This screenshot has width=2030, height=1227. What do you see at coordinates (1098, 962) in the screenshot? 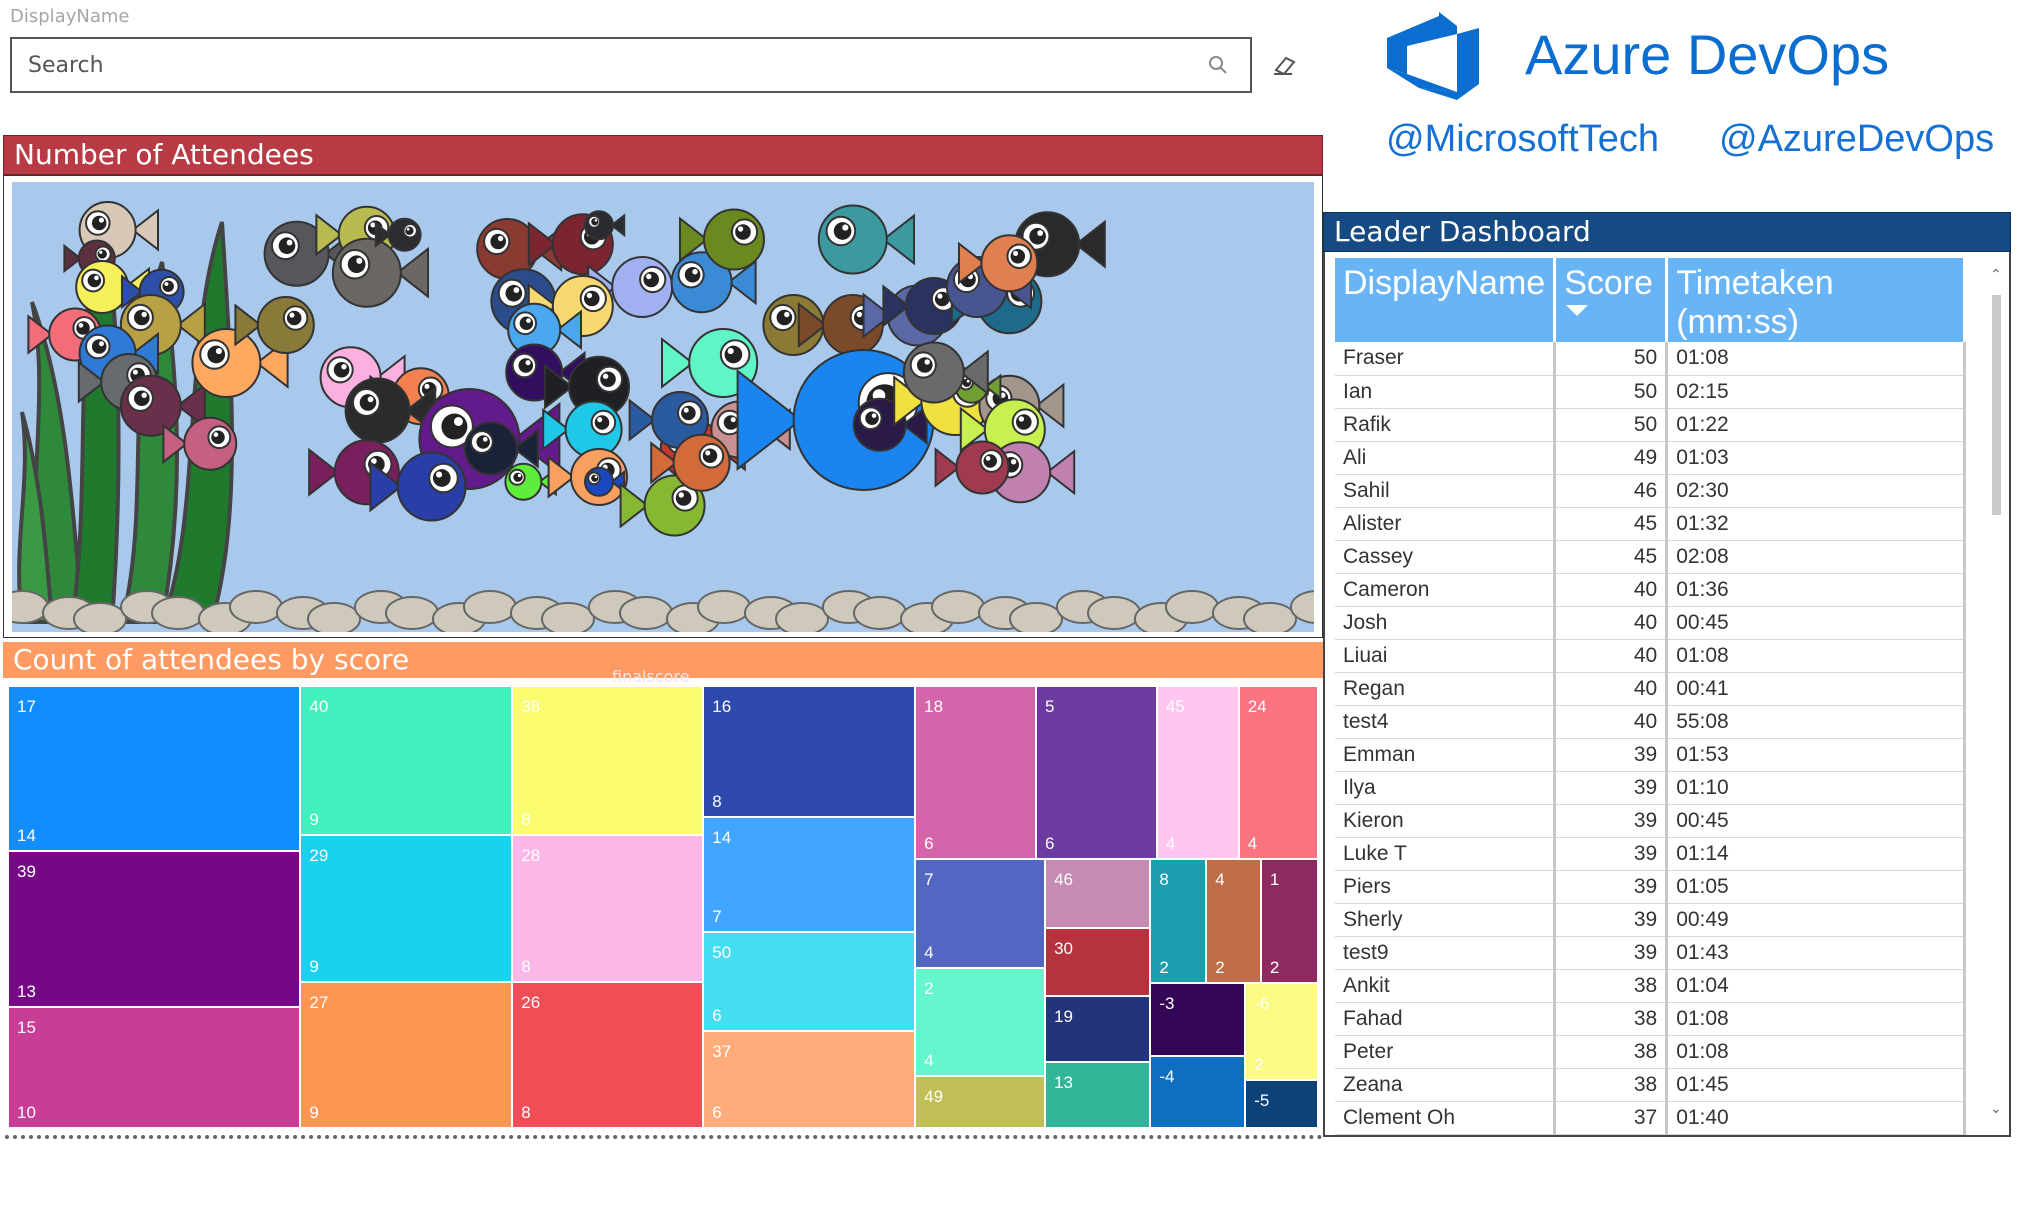
I see `treemap-tile: 30` at bounding box center [1098, 962].